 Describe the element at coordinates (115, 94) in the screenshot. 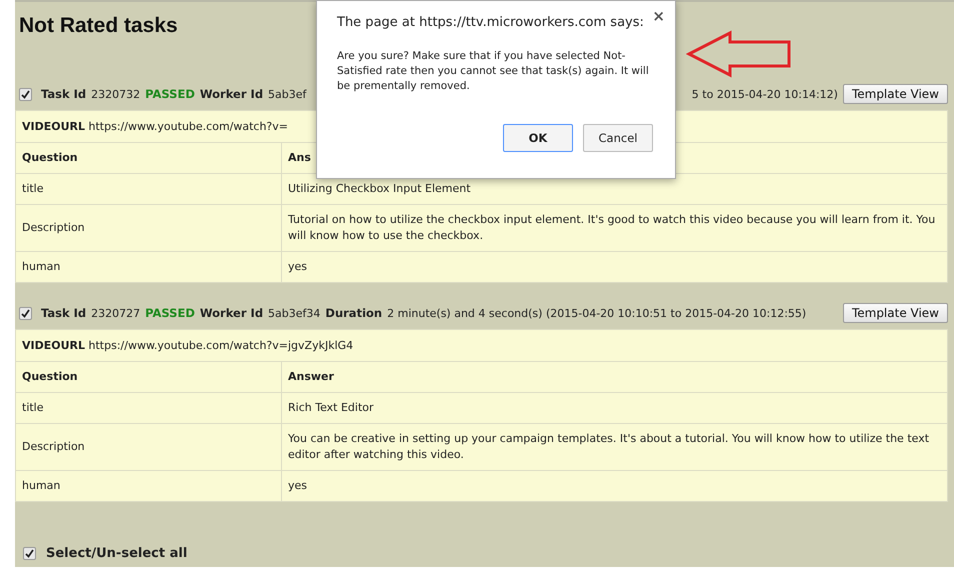

I see `field-value: 2320732` at that location.